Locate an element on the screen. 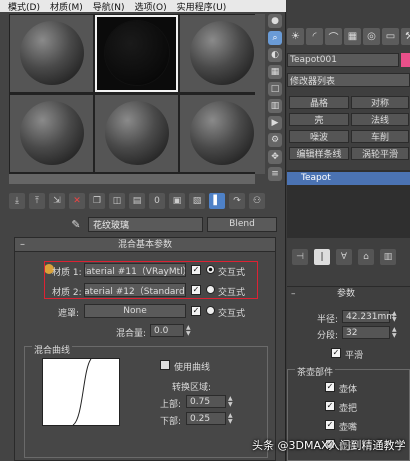 The width and height of the screenshot is (410, 461). show-map-icon: ▣ is located at coordinates (177, 201).